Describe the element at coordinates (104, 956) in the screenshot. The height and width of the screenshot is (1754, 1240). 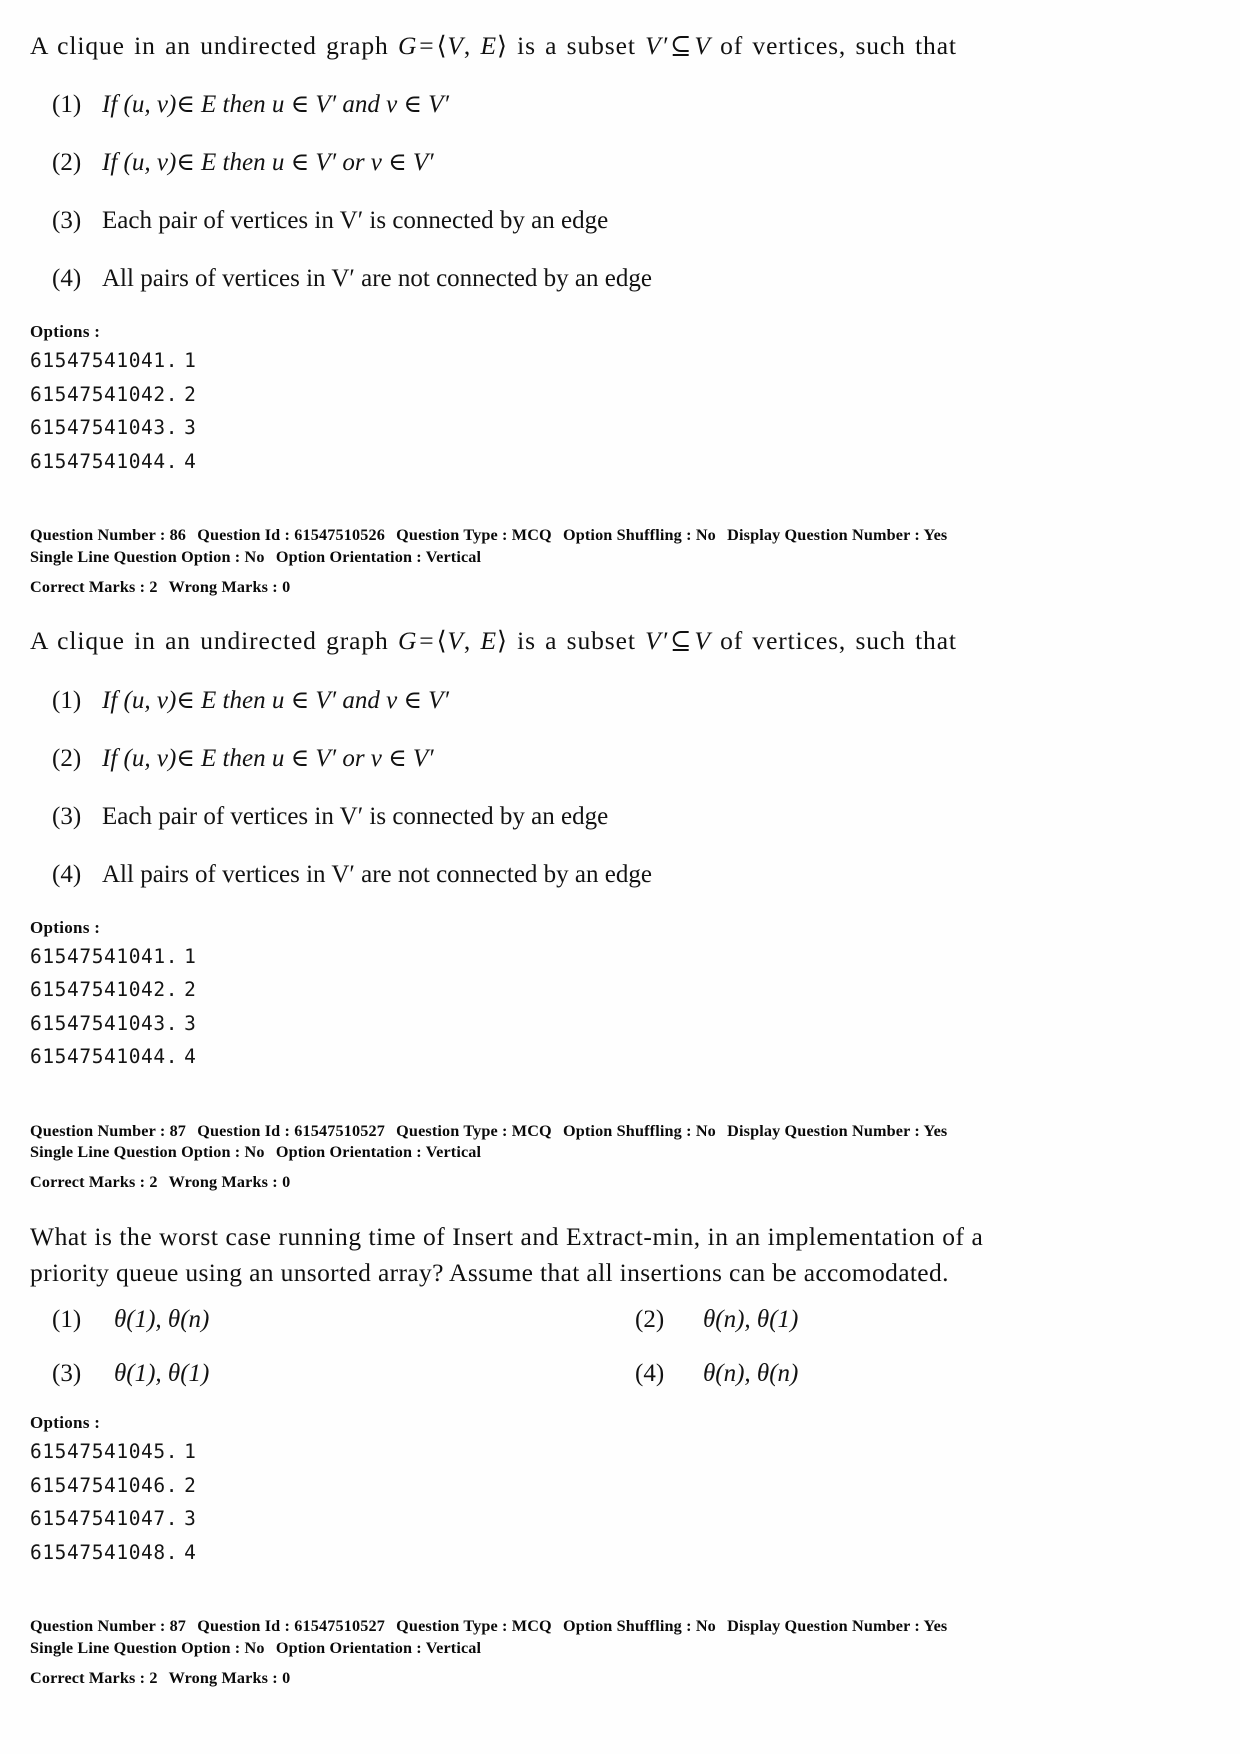
I see `option-id: 61547541041.` at that location.